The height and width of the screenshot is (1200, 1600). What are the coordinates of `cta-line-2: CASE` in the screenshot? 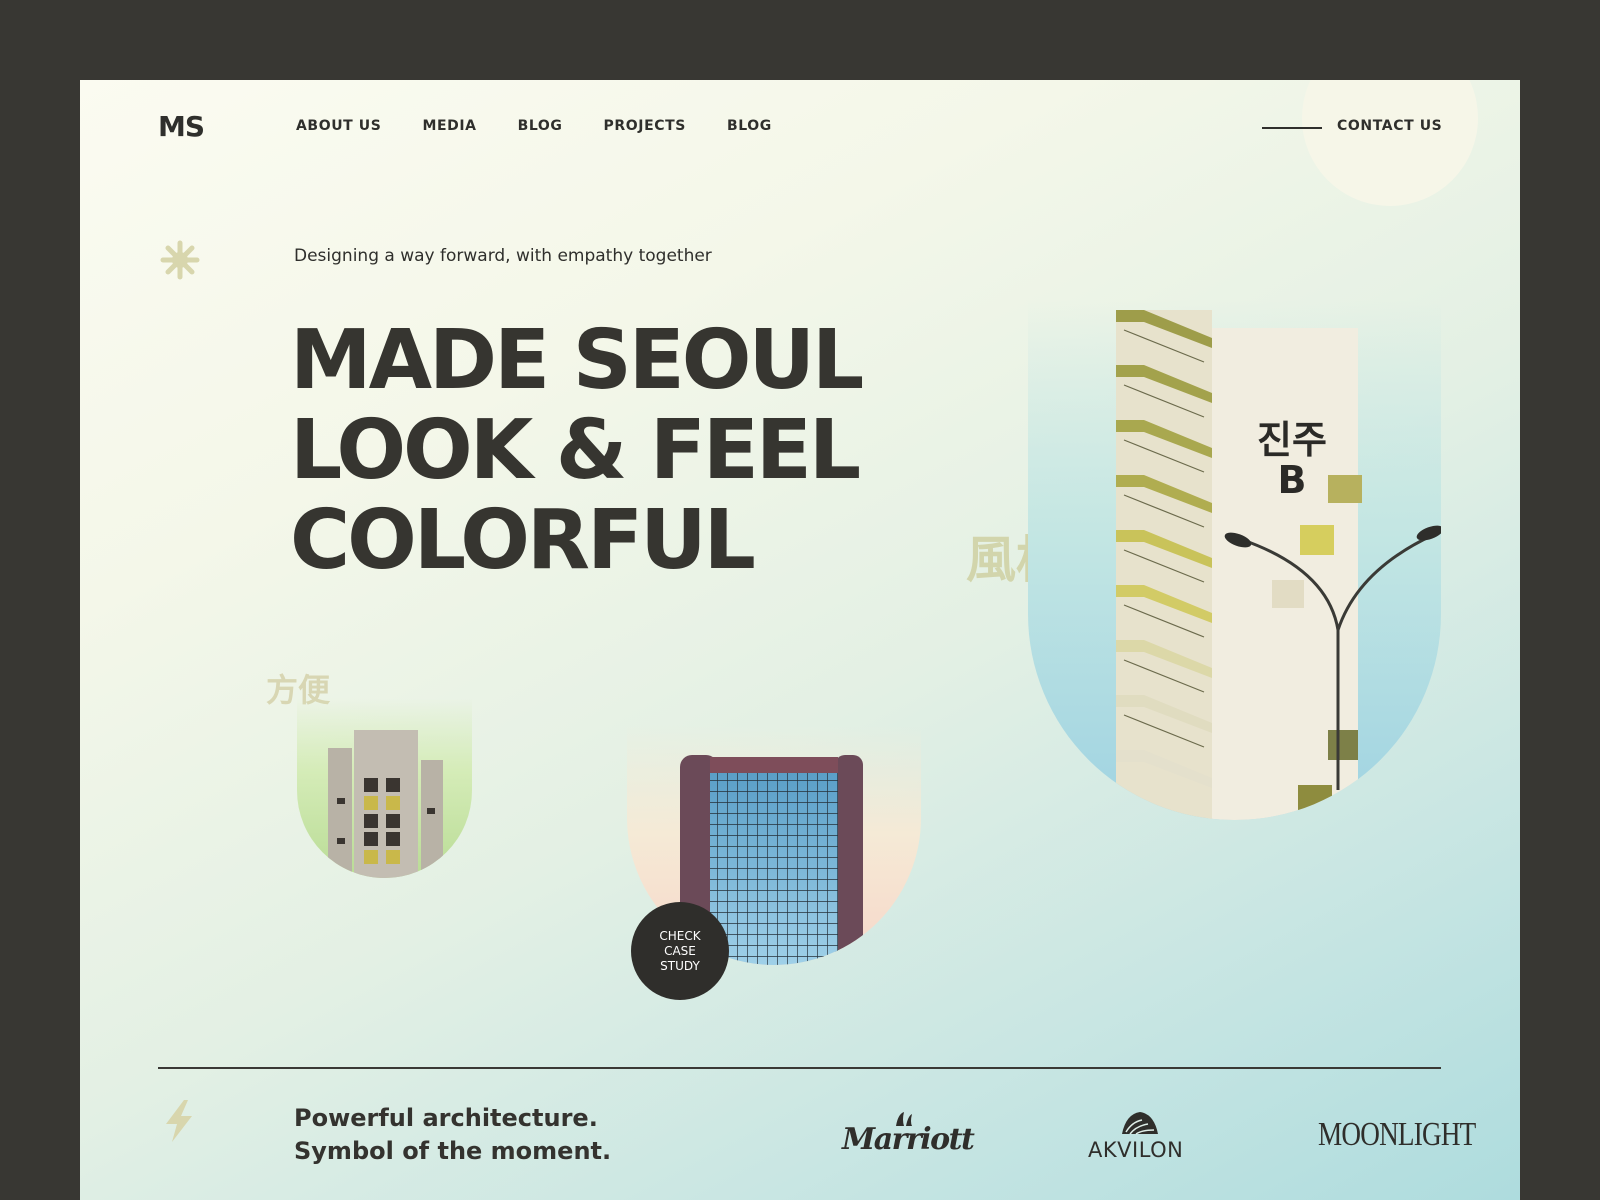 It's located at (680, 950).